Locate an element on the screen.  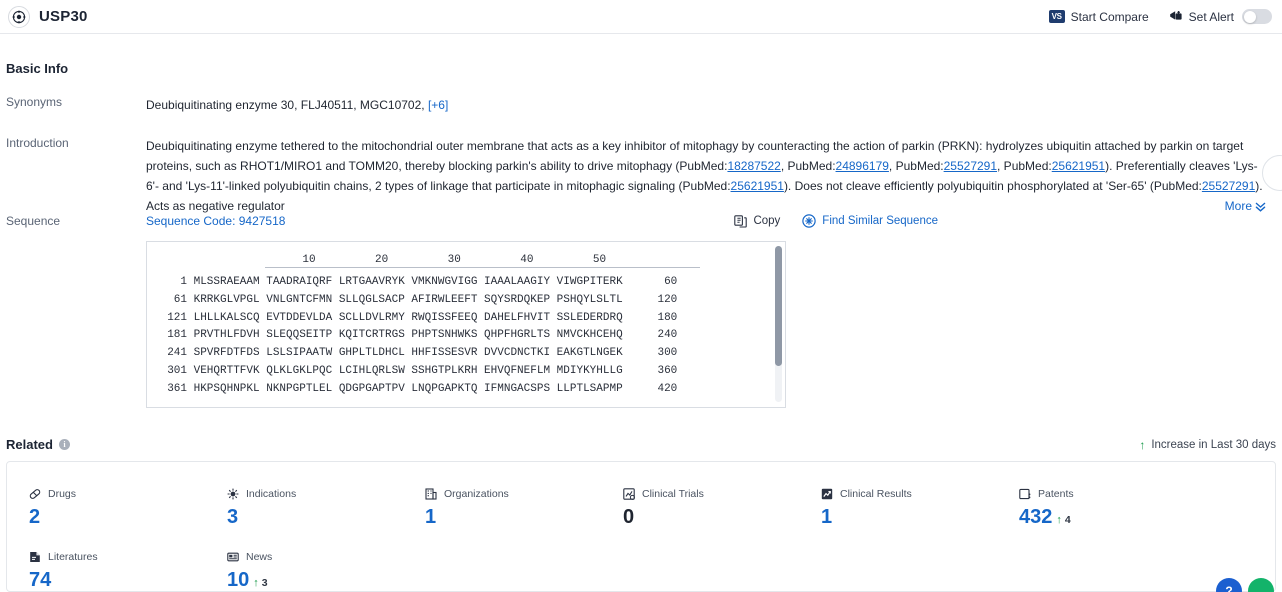
related-metric-clinical-trials: Clinical Trials 0 is located at coordinates (722, 508).